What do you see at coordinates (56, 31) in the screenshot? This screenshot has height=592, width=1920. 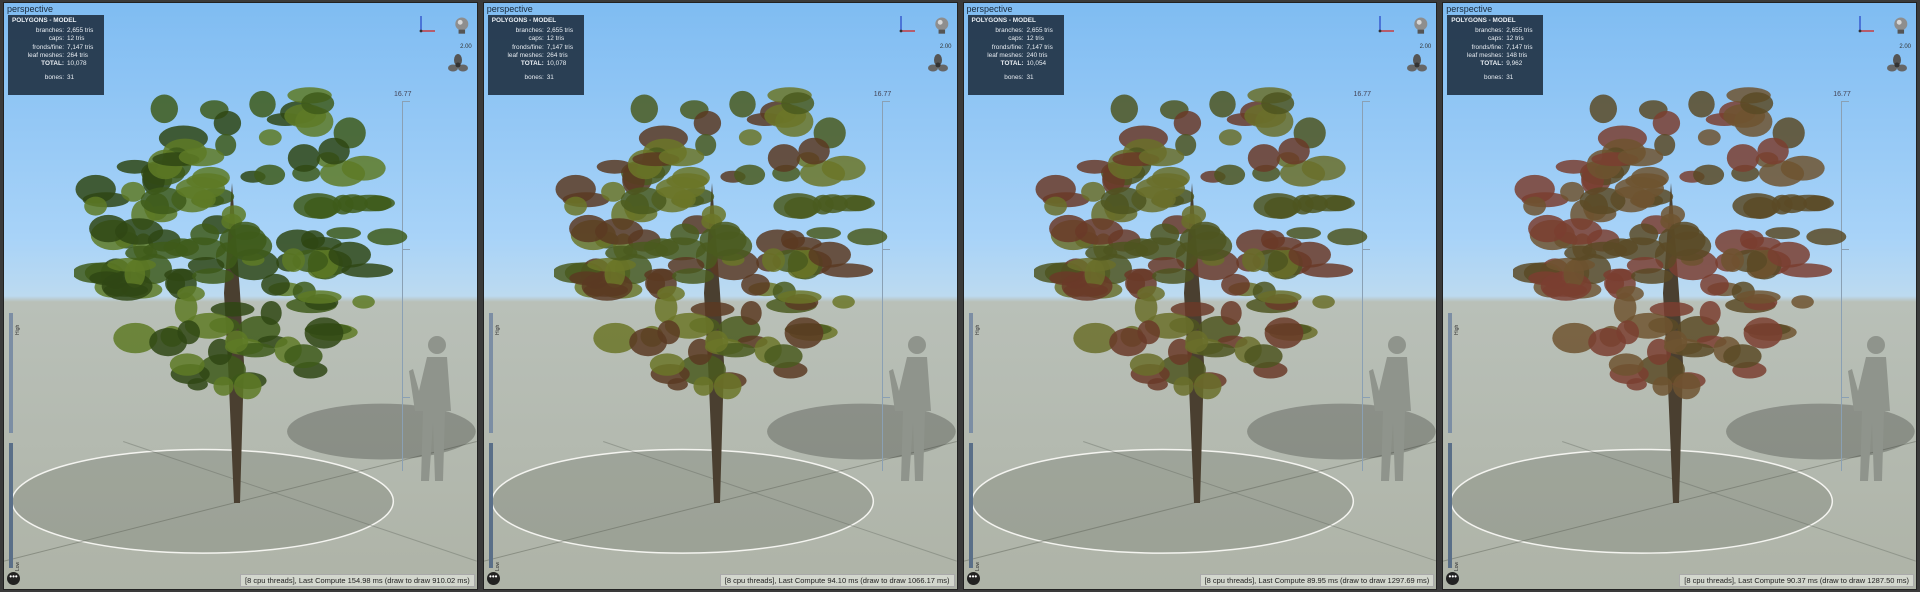 I see `stats-row: branches: 2,655 tris` at bounding box center [56, 31].